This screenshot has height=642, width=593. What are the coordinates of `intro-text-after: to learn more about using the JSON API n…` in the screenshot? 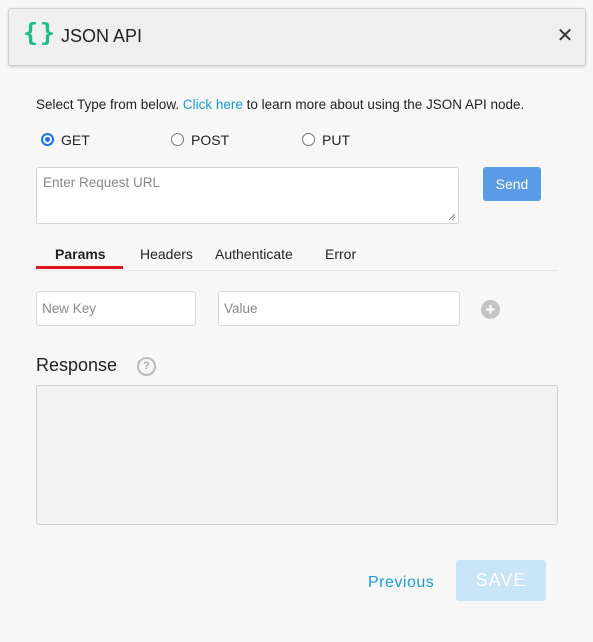 It's located at (383, 104).